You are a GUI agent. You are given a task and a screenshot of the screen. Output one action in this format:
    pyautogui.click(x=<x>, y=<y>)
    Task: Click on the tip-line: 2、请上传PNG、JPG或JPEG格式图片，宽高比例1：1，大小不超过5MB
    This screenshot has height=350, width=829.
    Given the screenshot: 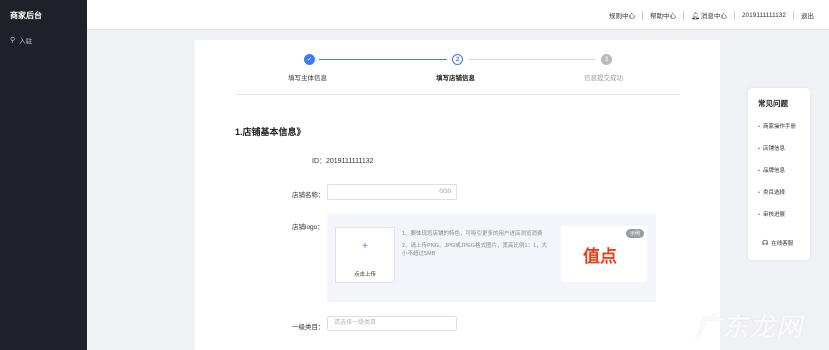 What is the action you would take?
    pyautogui.click(x=475, y=250)
    